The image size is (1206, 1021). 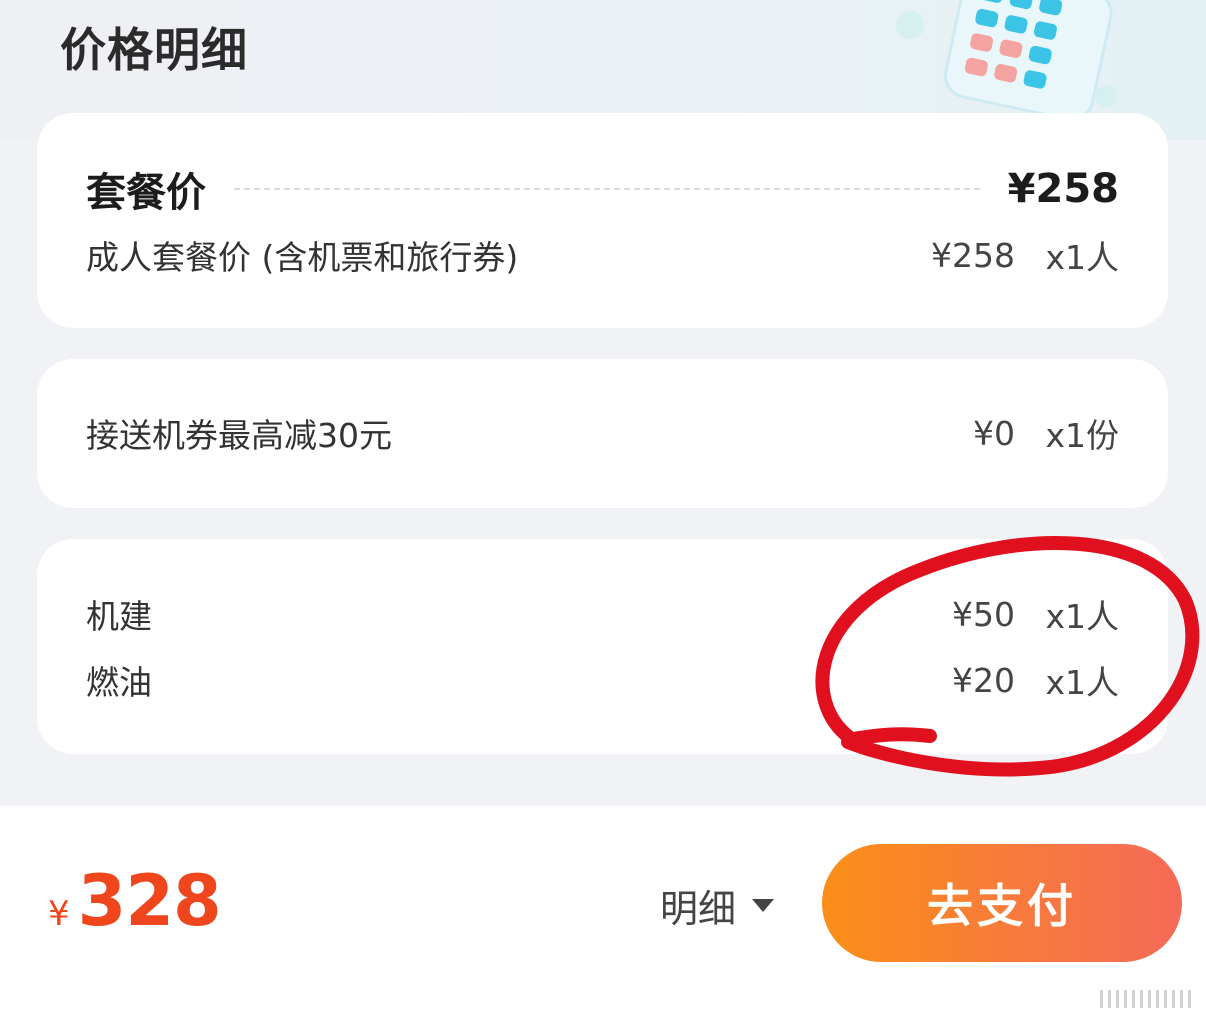 What do you see at coordinates (602, 255) in the screenshot?
I see `price-row-adult-package: 成人套餐价 (含机票和旅行券) ¥258 x1人` at bounding box center [602, 255].